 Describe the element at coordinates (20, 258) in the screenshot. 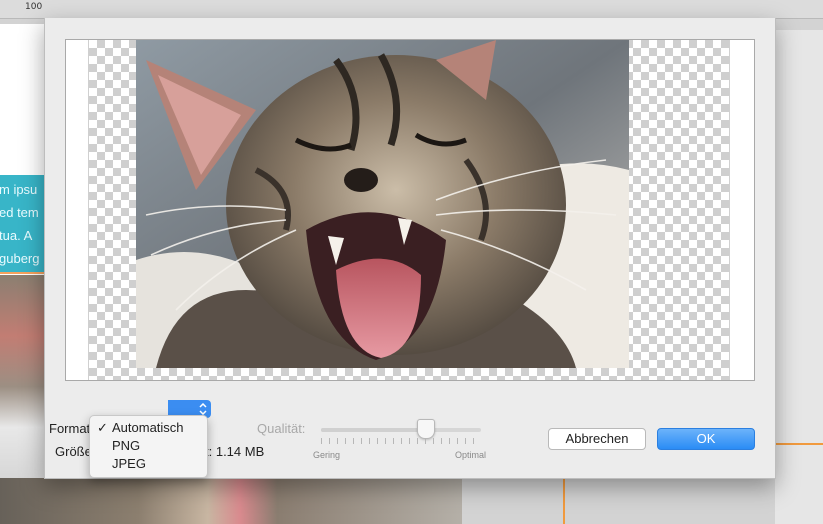

I see `text-fragment: guberg` at that location.